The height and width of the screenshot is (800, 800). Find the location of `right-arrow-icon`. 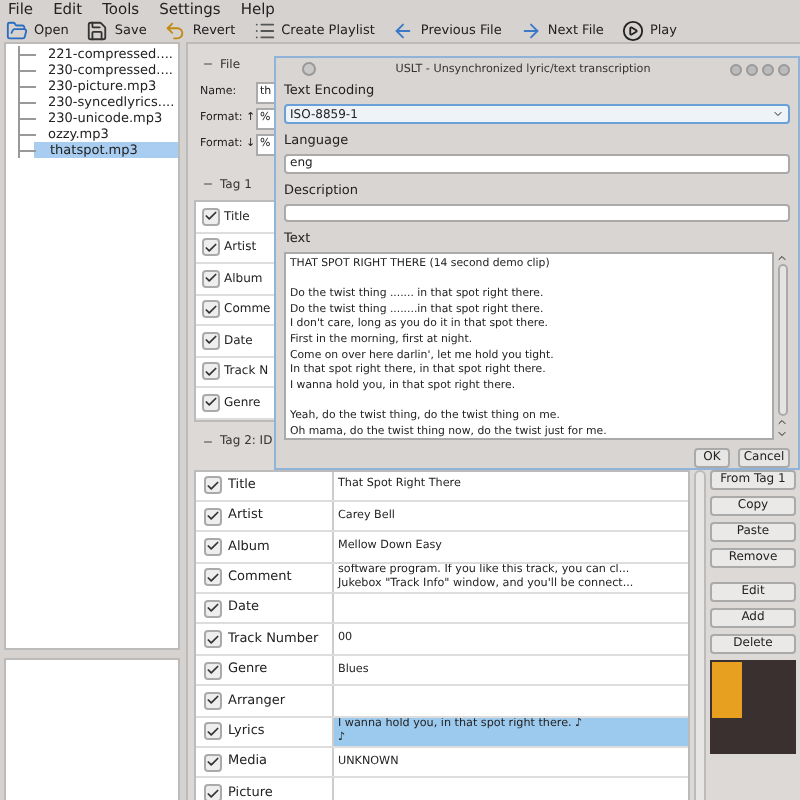

right-arrow-icon is located at coordinates (530, 31).